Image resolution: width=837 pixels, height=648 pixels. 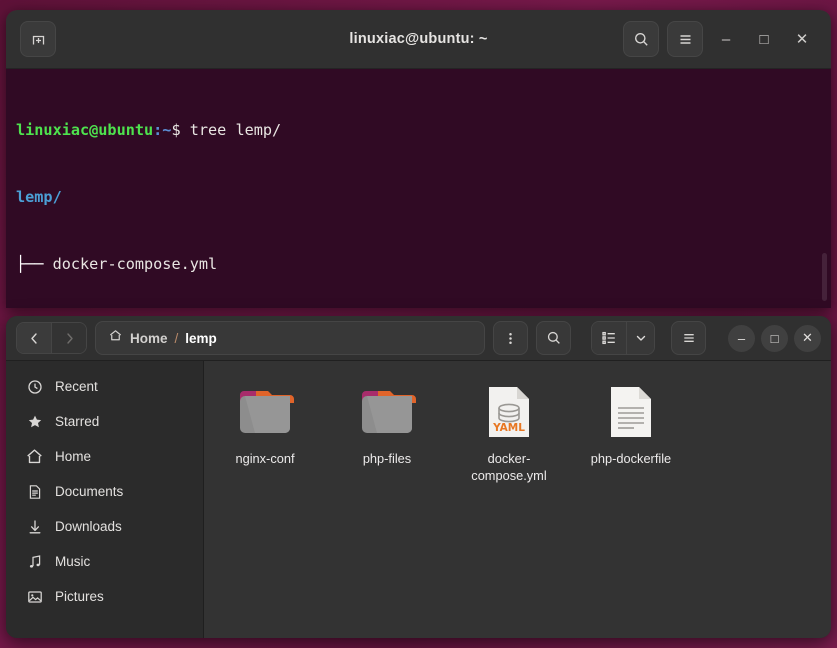 I want to click on terminal-line-command: linuxiac@ubuntu:~$ tree lemp/, so click(x=423, y=130).